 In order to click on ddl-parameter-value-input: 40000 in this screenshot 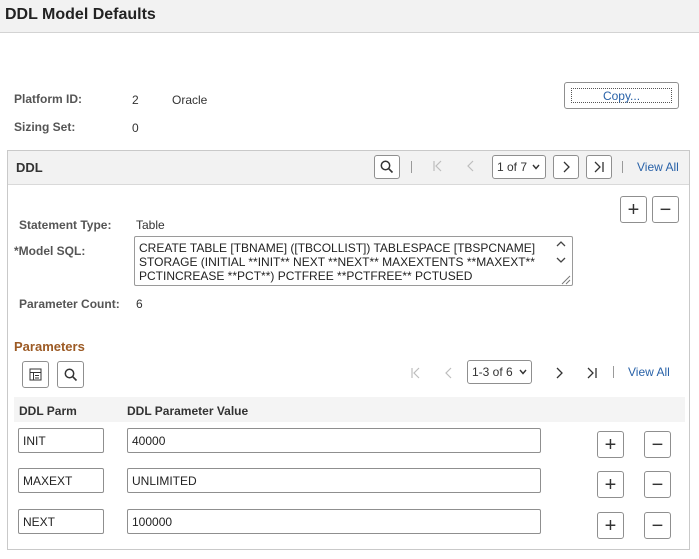, I will do `click(334, 440)`.